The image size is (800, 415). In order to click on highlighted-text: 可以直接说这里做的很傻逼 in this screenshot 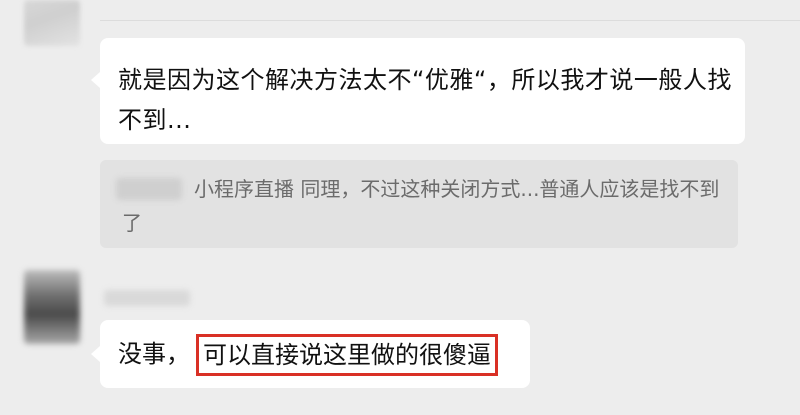, I will do `click(347, 355)`.